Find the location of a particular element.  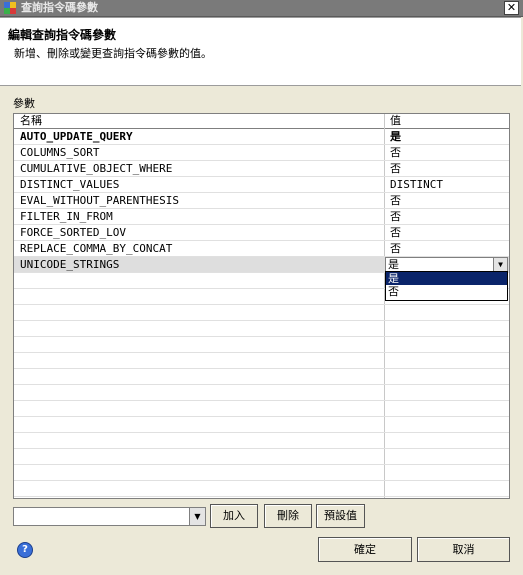

header-title: 編輯查詢指令碼參數 is located at coordinates (62, 35).